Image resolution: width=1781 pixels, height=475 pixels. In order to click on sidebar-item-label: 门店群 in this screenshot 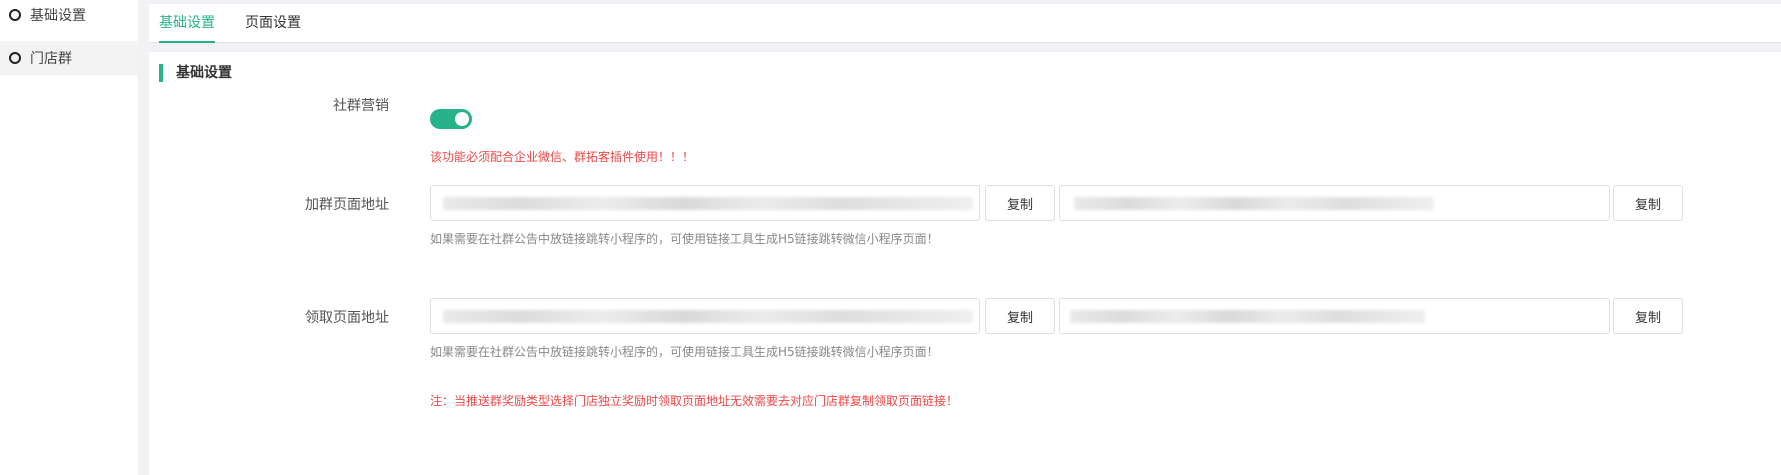, I will do `click(51, 59)`.